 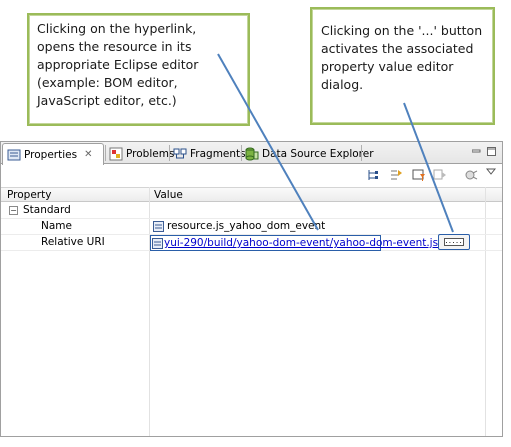 I want to click on tab-label: Properties, so click(x=51, y=154).